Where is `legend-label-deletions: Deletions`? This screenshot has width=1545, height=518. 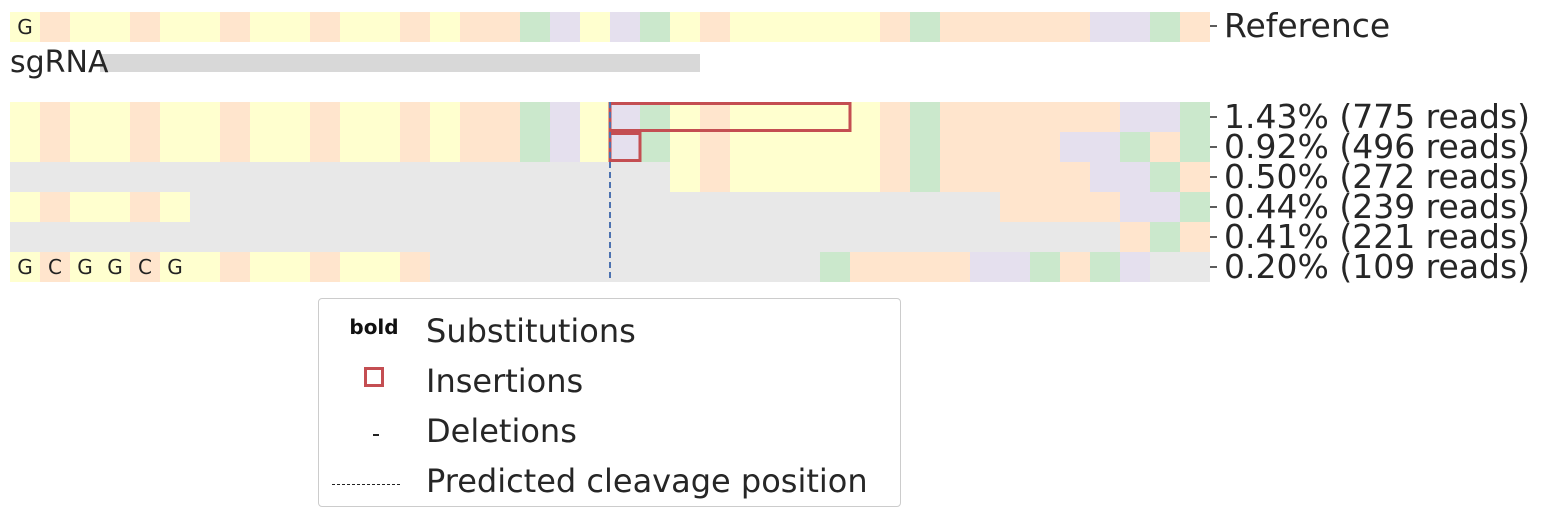
legend-label-deletions: Deletions is located at coordinates (501, 431).